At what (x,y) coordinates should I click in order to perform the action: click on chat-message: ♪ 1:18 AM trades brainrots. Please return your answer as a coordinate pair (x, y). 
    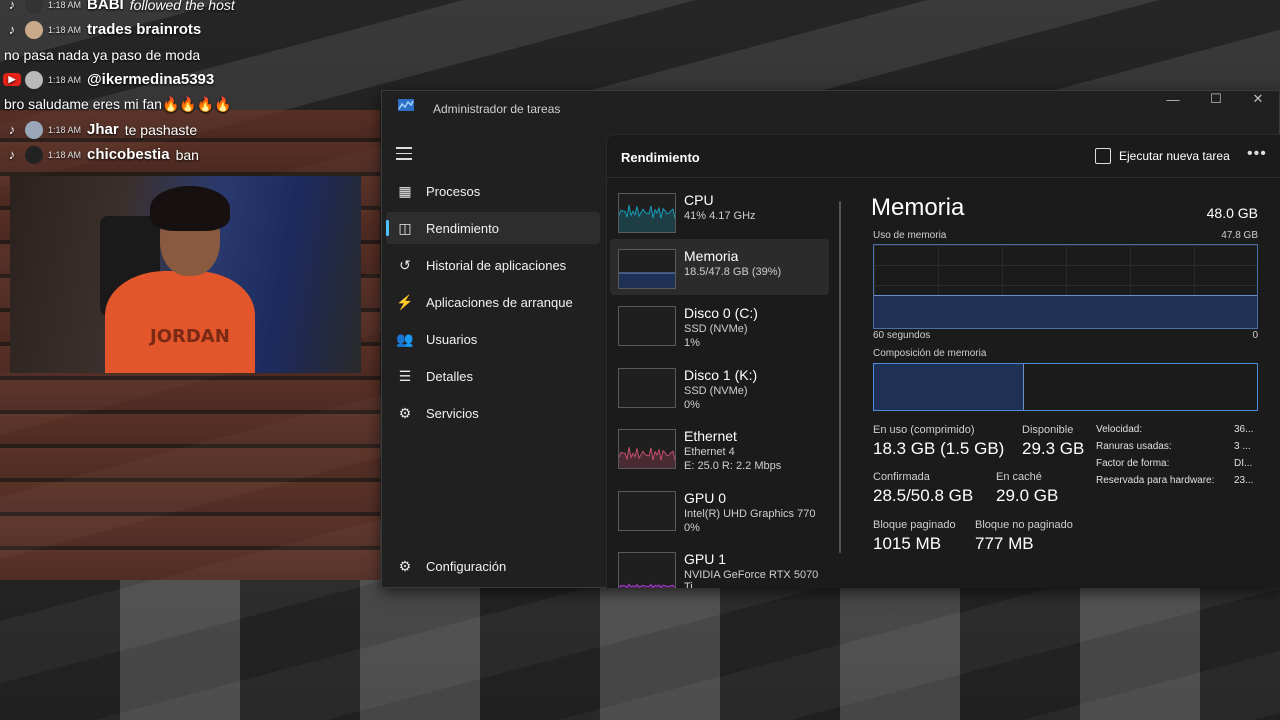
    Looking at the image, I should click on (190, 29).